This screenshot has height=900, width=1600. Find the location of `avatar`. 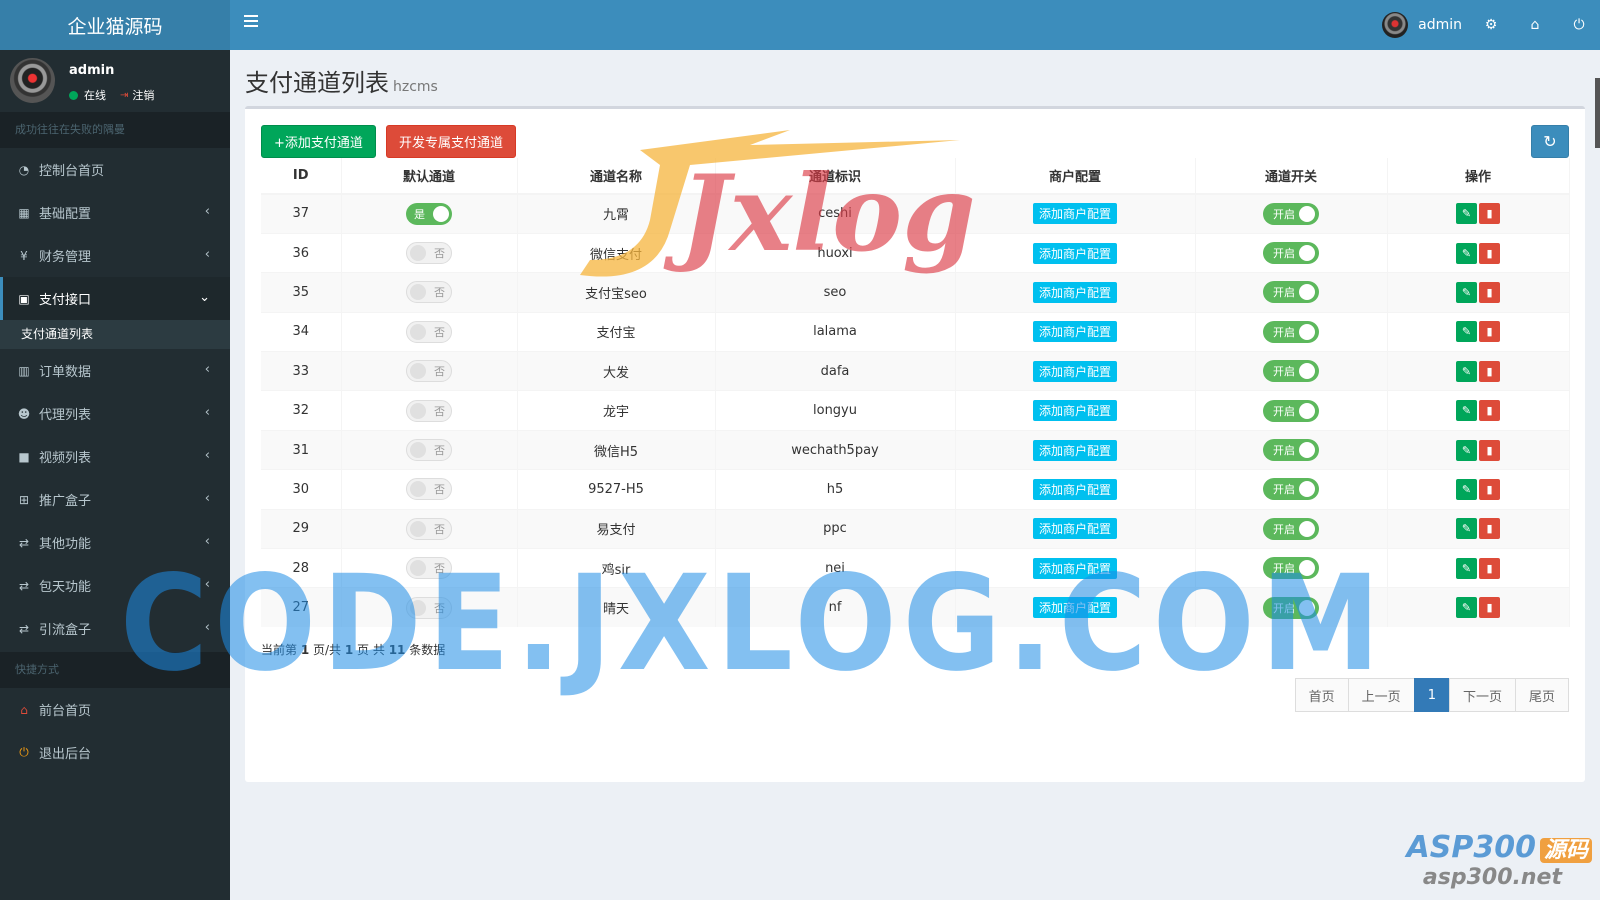

avatar is located at coordinates (32, 80).